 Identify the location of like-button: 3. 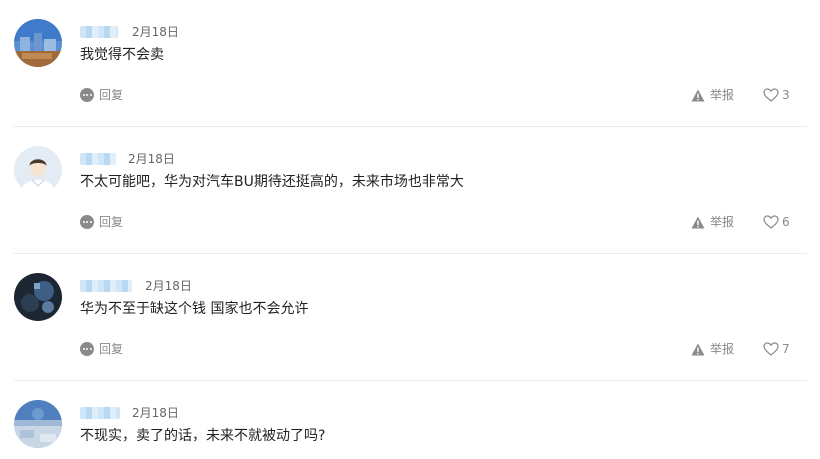
(776, 95).